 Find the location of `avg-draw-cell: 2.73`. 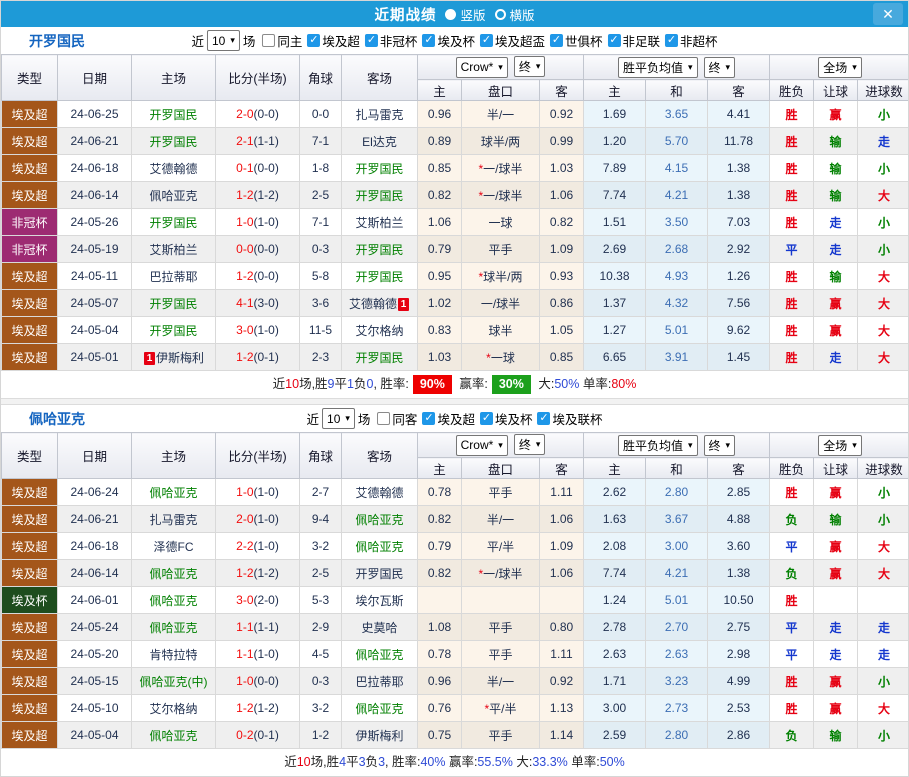

avg-draw-cell: 2.73 is located at coordinates (677, 708).